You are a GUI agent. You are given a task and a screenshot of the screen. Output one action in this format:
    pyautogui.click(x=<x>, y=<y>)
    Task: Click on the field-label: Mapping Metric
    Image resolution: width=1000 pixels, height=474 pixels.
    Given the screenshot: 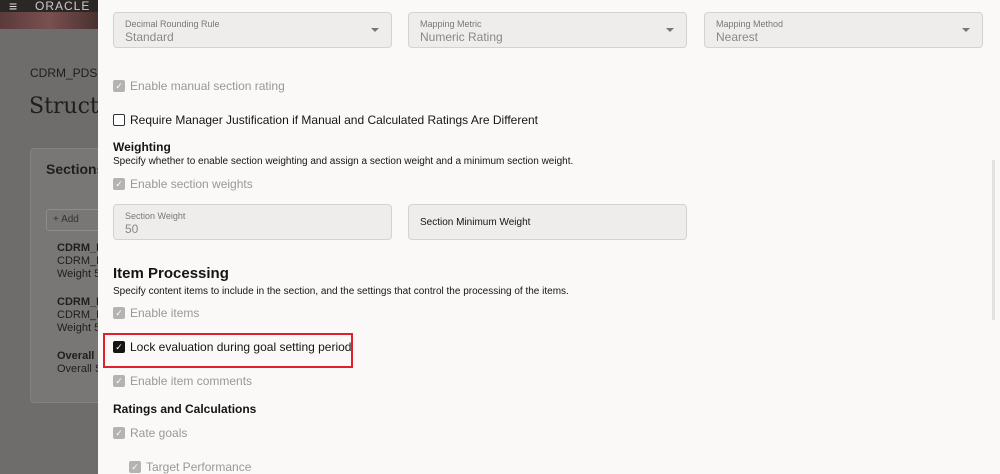 What is the action you would take?
    pyautogui.click(x=451, y=24)
    